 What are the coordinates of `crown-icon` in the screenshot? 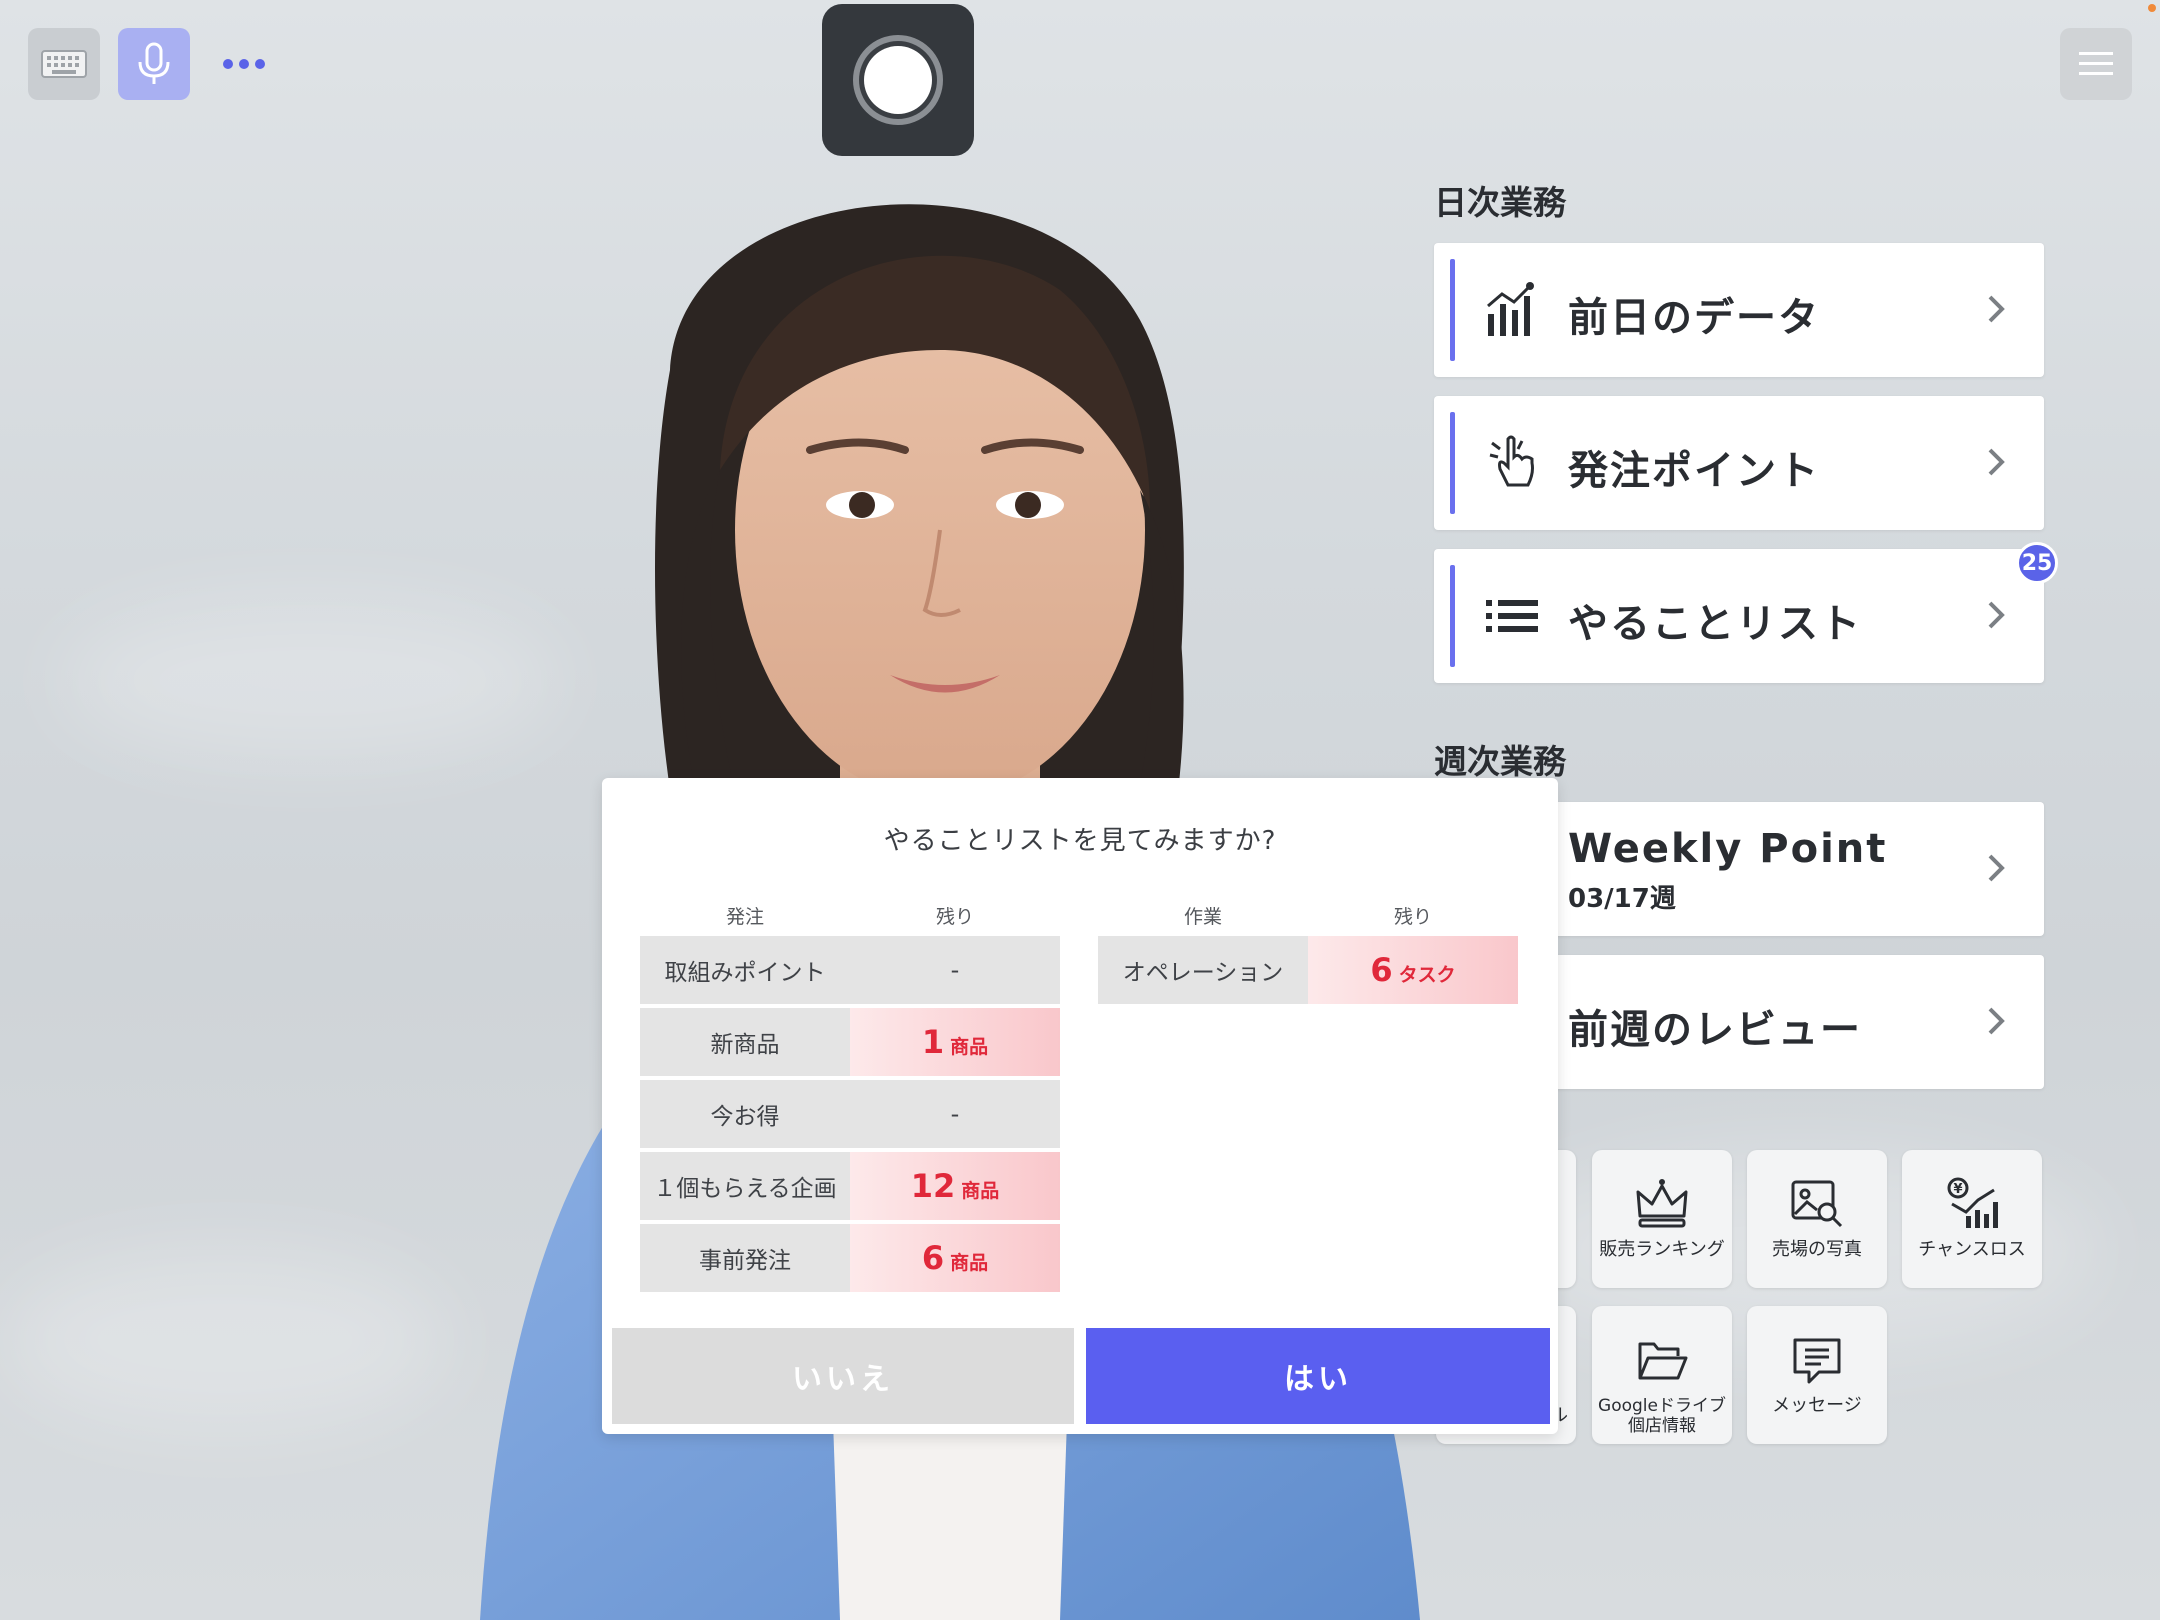 It's located at (1662, 1203).